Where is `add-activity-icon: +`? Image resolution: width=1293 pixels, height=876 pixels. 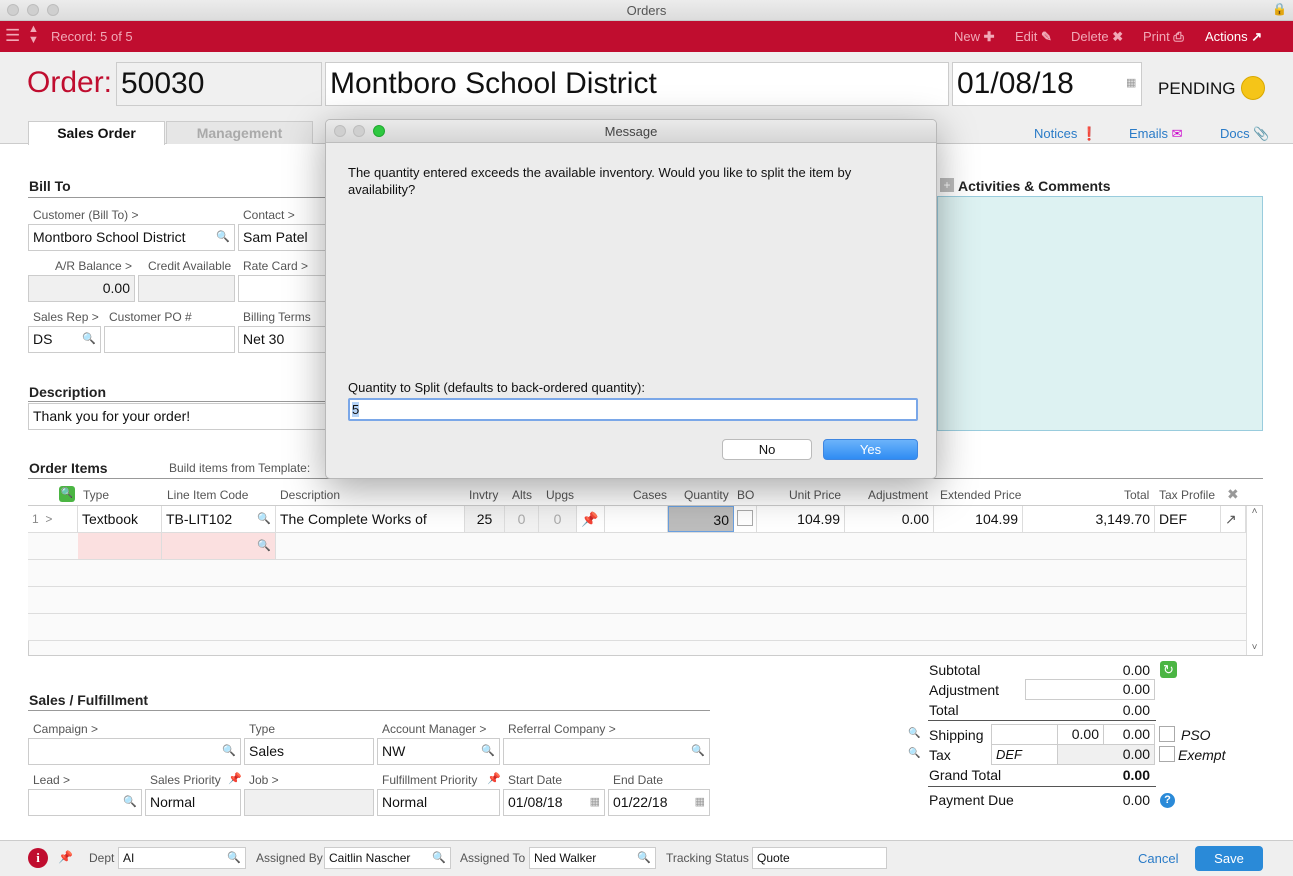 add-activity-icon: + is located at coordinates (947, 185).